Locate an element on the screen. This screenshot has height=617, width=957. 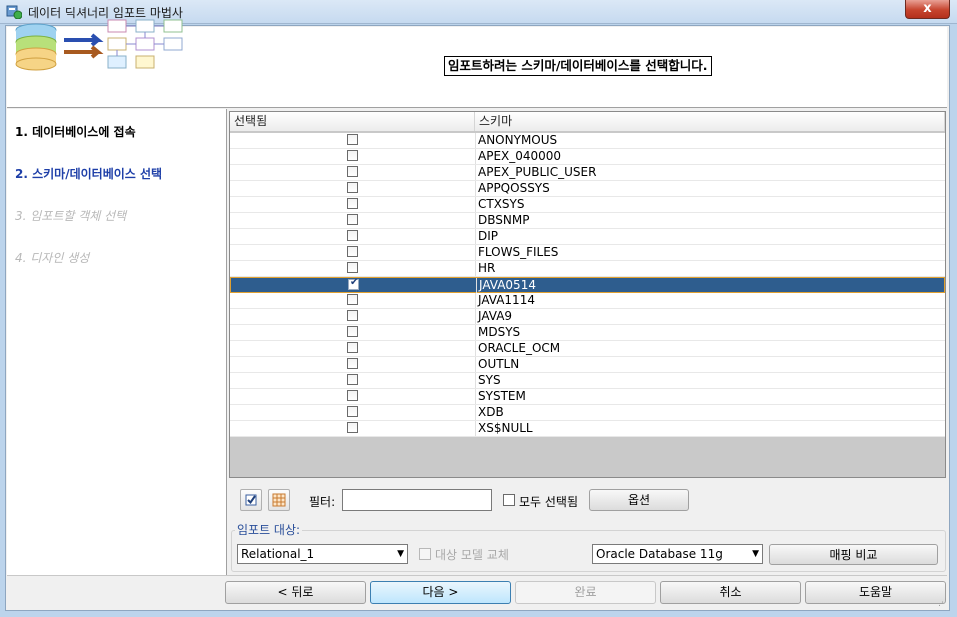
back-button: < 뒤로 is located at coordinates (295, 592).